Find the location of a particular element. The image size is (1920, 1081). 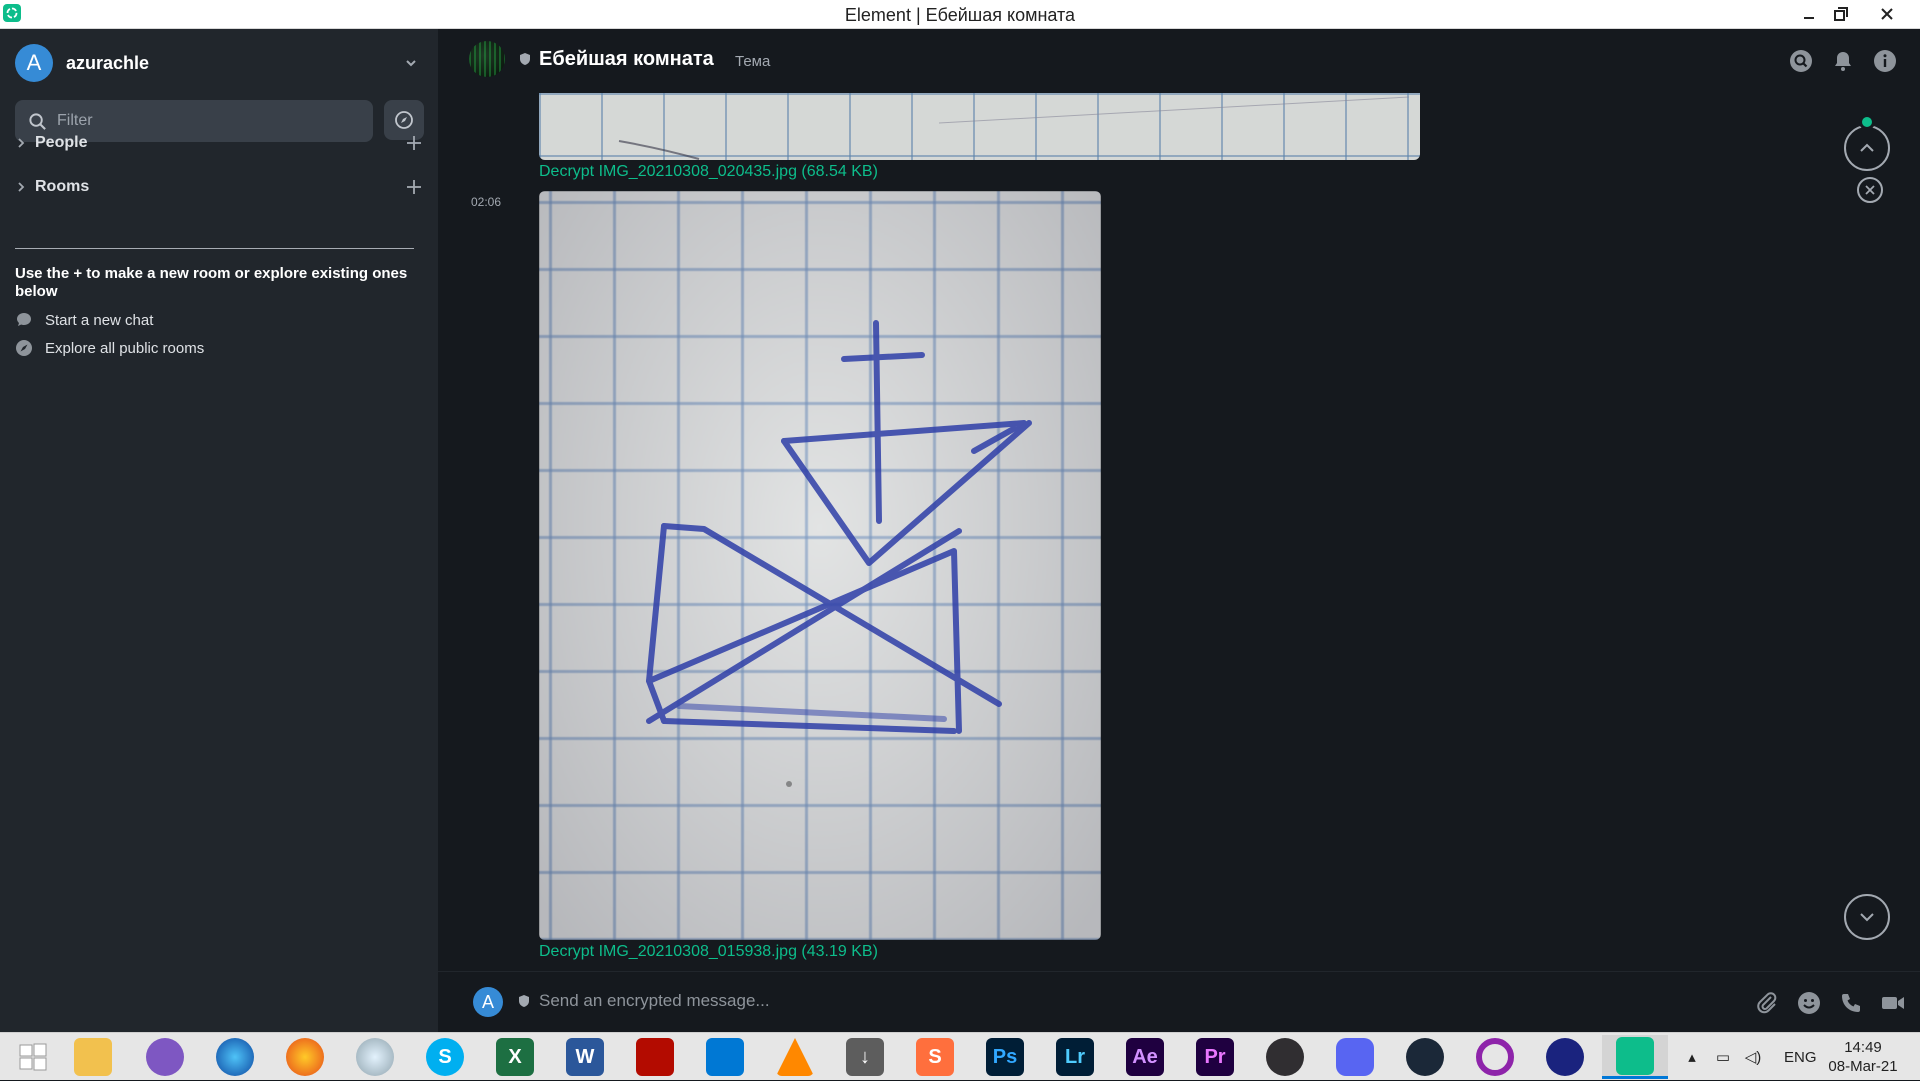

taskbar-vlc is located at coordinates (795, 1057).